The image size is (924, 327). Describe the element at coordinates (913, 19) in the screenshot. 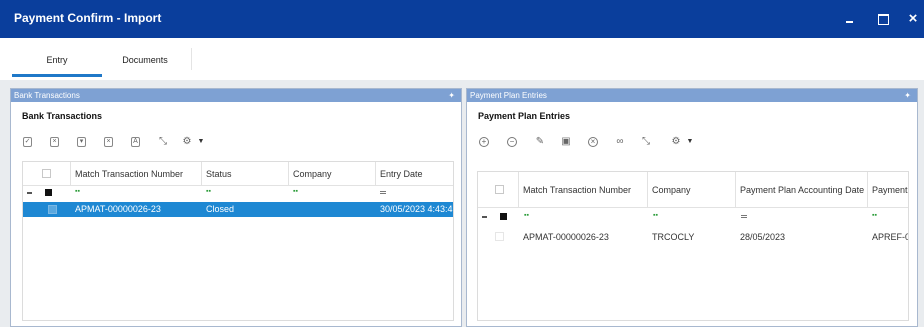

I see `close-button: ×` at that location.